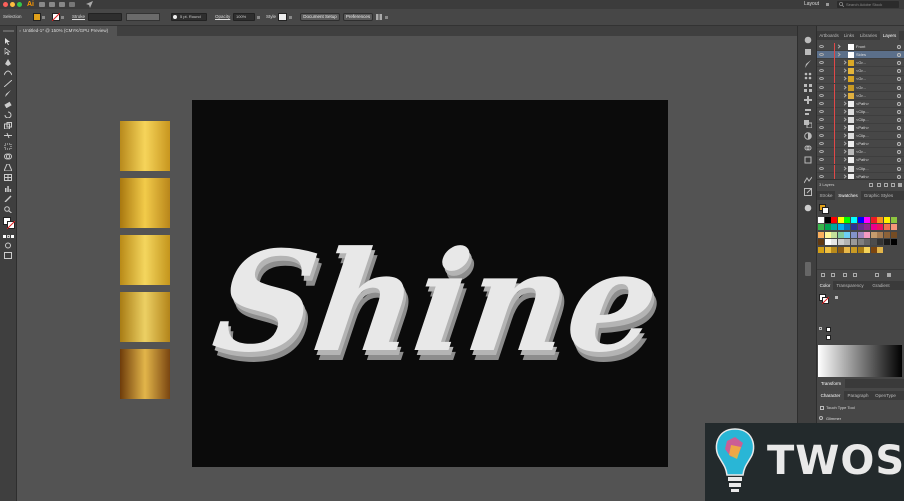 Image resolution: width=904 pixels, height=501 pixels. Describe the element at coordinates (893, 185) in the screenshot. I see `new-layer-icon` at that location.